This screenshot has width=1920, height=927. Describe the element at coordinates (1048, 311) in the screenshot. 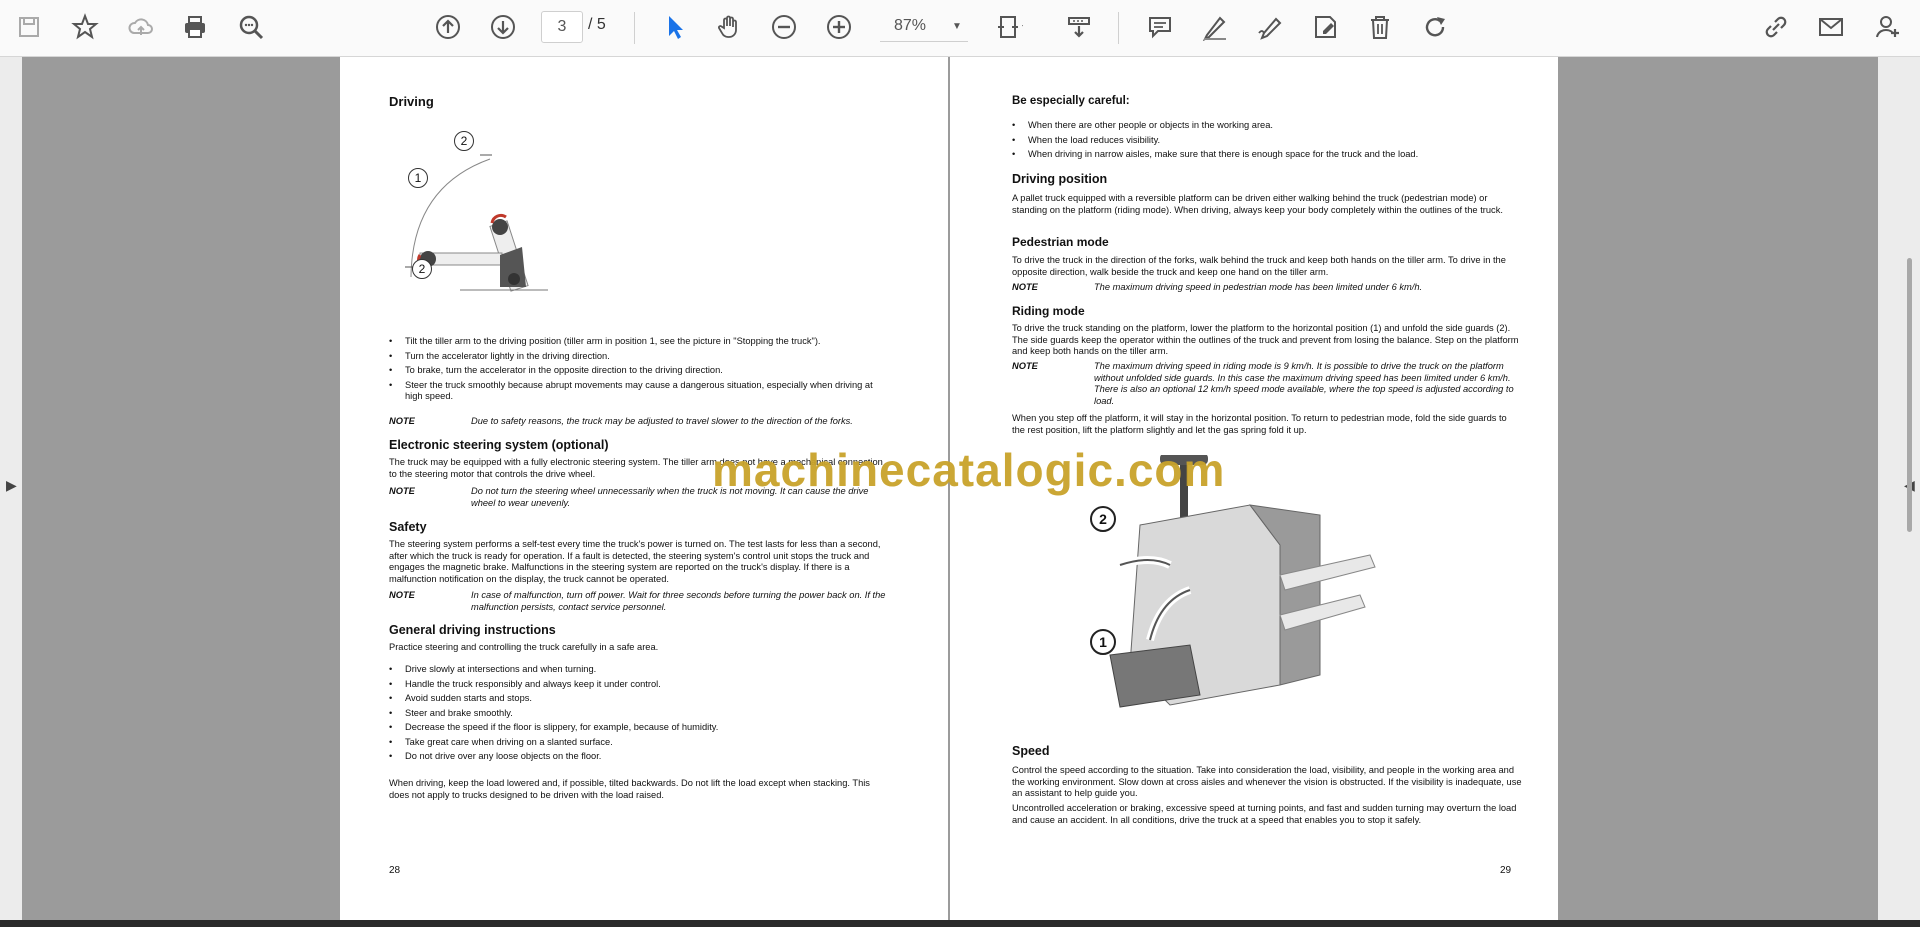

I see `heading-riding-mode: Riding mode` at that location.